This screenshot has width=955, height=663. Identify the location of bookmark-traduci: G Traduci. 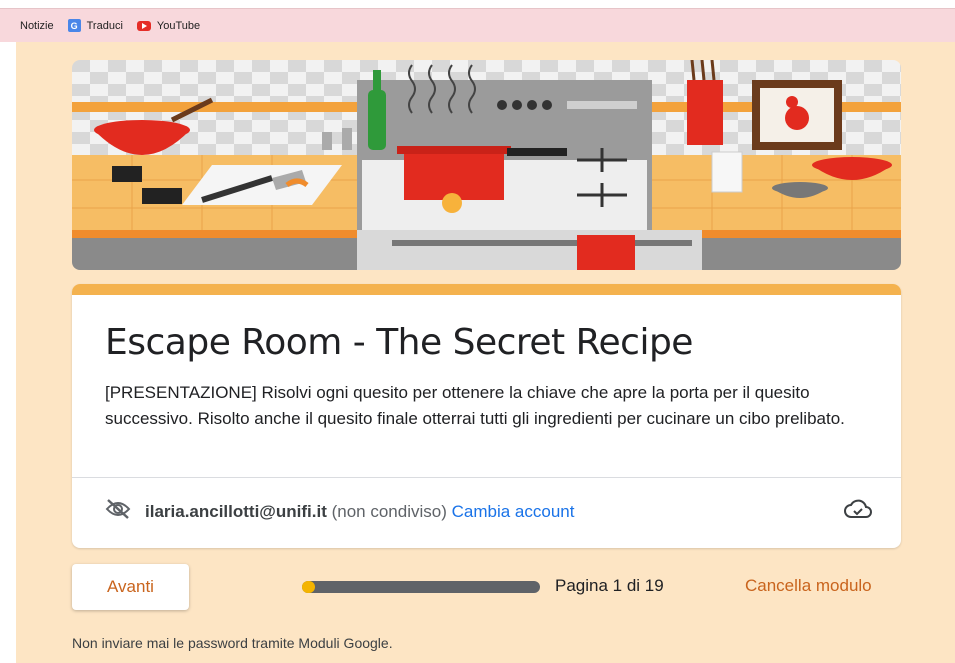
(95, 25).